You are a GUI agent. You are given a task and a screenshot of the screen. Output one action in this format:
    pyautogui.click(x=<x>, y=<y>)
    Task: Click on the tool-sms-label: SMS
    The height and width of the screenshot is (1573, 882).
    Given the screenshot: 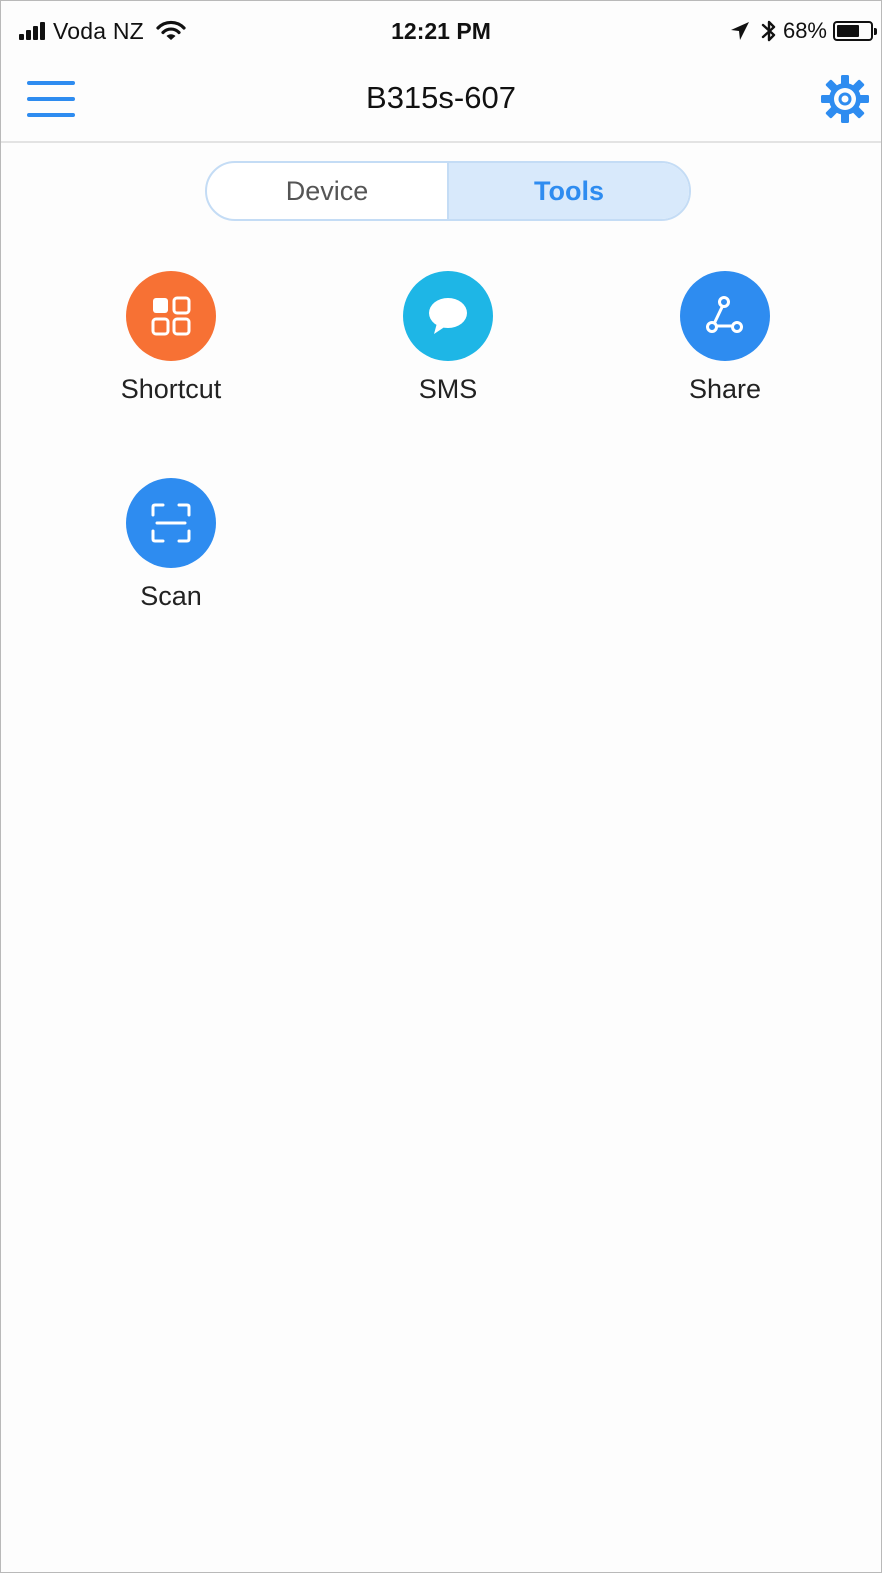 What is the action you would take?
    pyautogui.click(x=448, y=389)
    